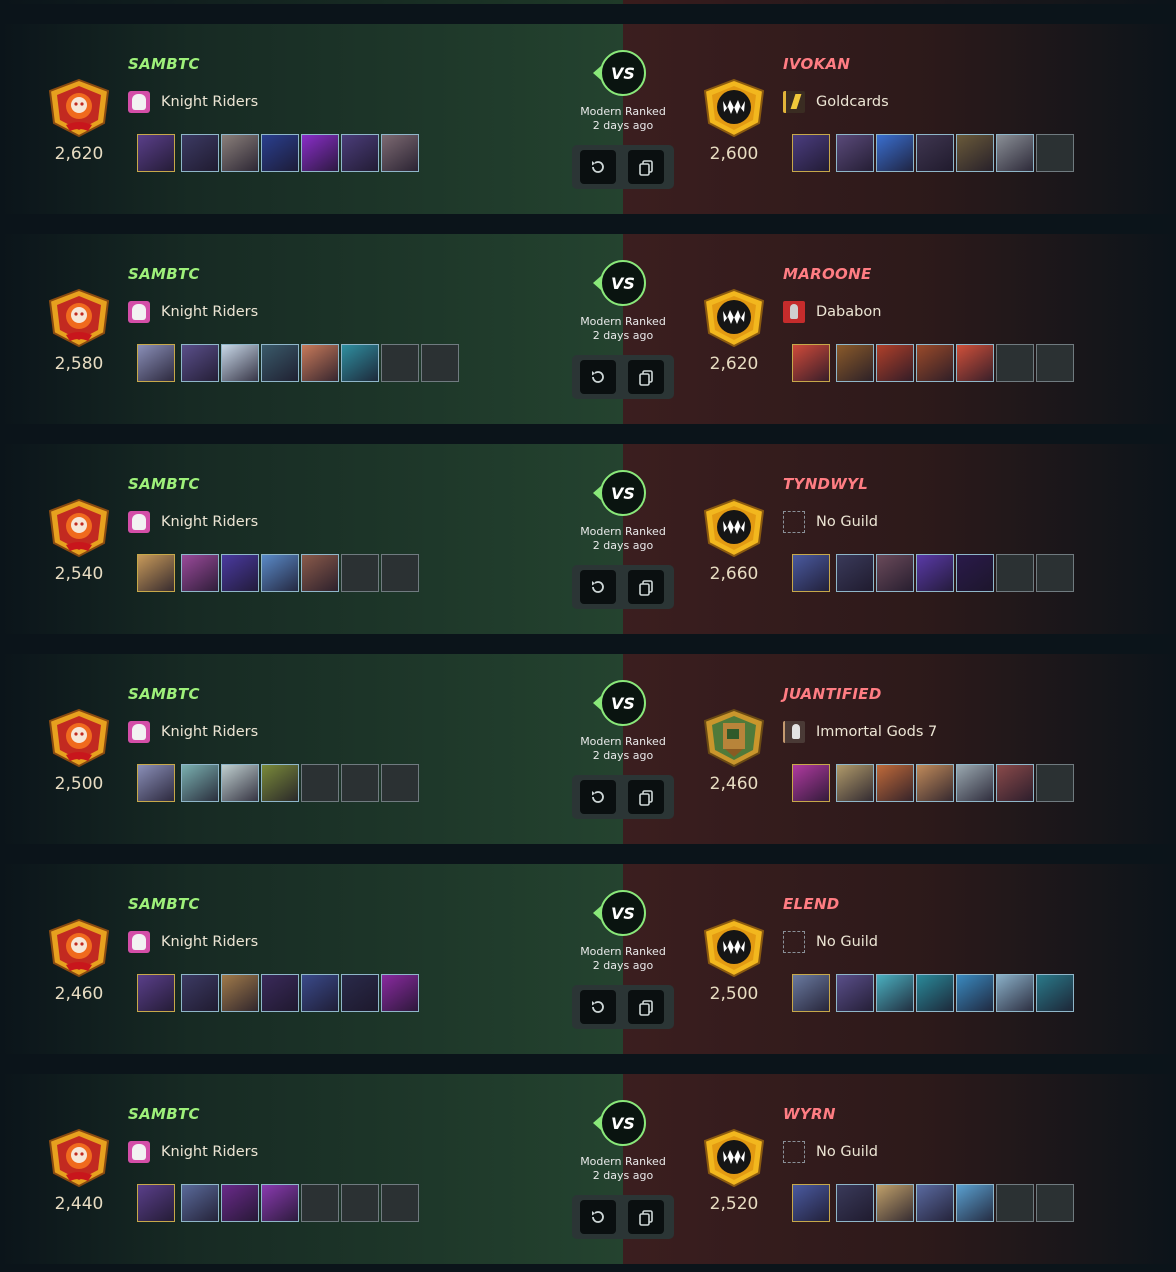 The image size is (1176, 1272). Describe the element at coordinates (811, 904) in the screenshot. I see `player-name: ELEND` at that location.